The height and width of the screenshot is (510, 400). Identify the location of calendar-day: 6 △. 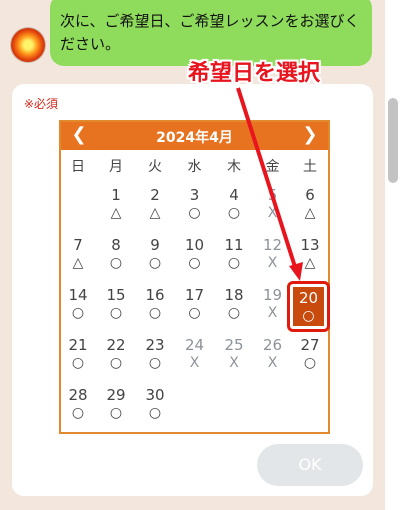
(310, 204).